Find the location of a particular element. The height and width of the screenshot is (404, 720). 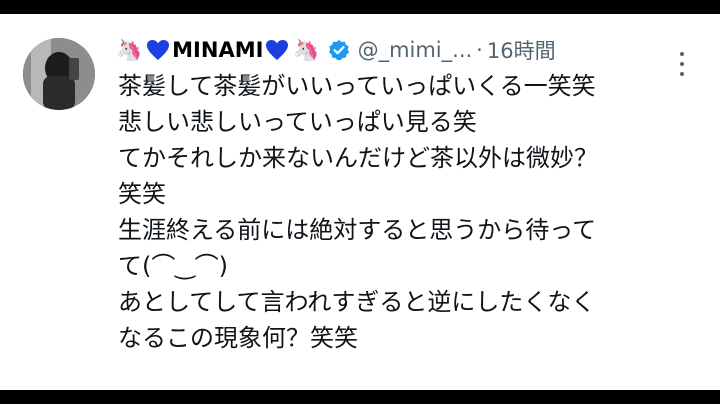

display-name: 🦄 MINAMI 🦄 is located at coordinates (218, 50).